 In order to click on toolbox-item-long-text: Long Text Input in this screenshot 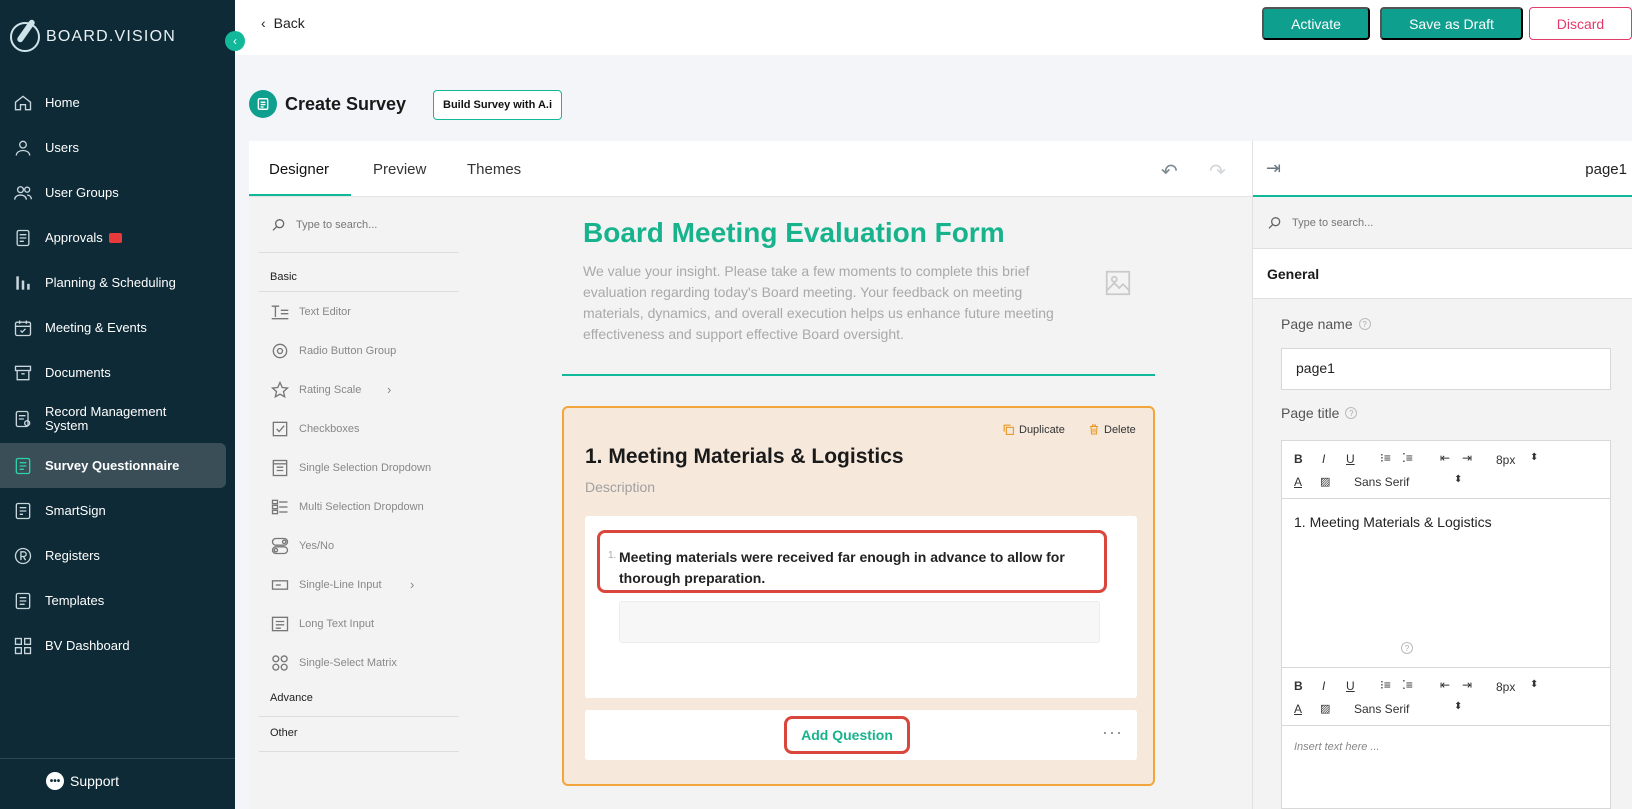, I will do `click(359, 623)`.